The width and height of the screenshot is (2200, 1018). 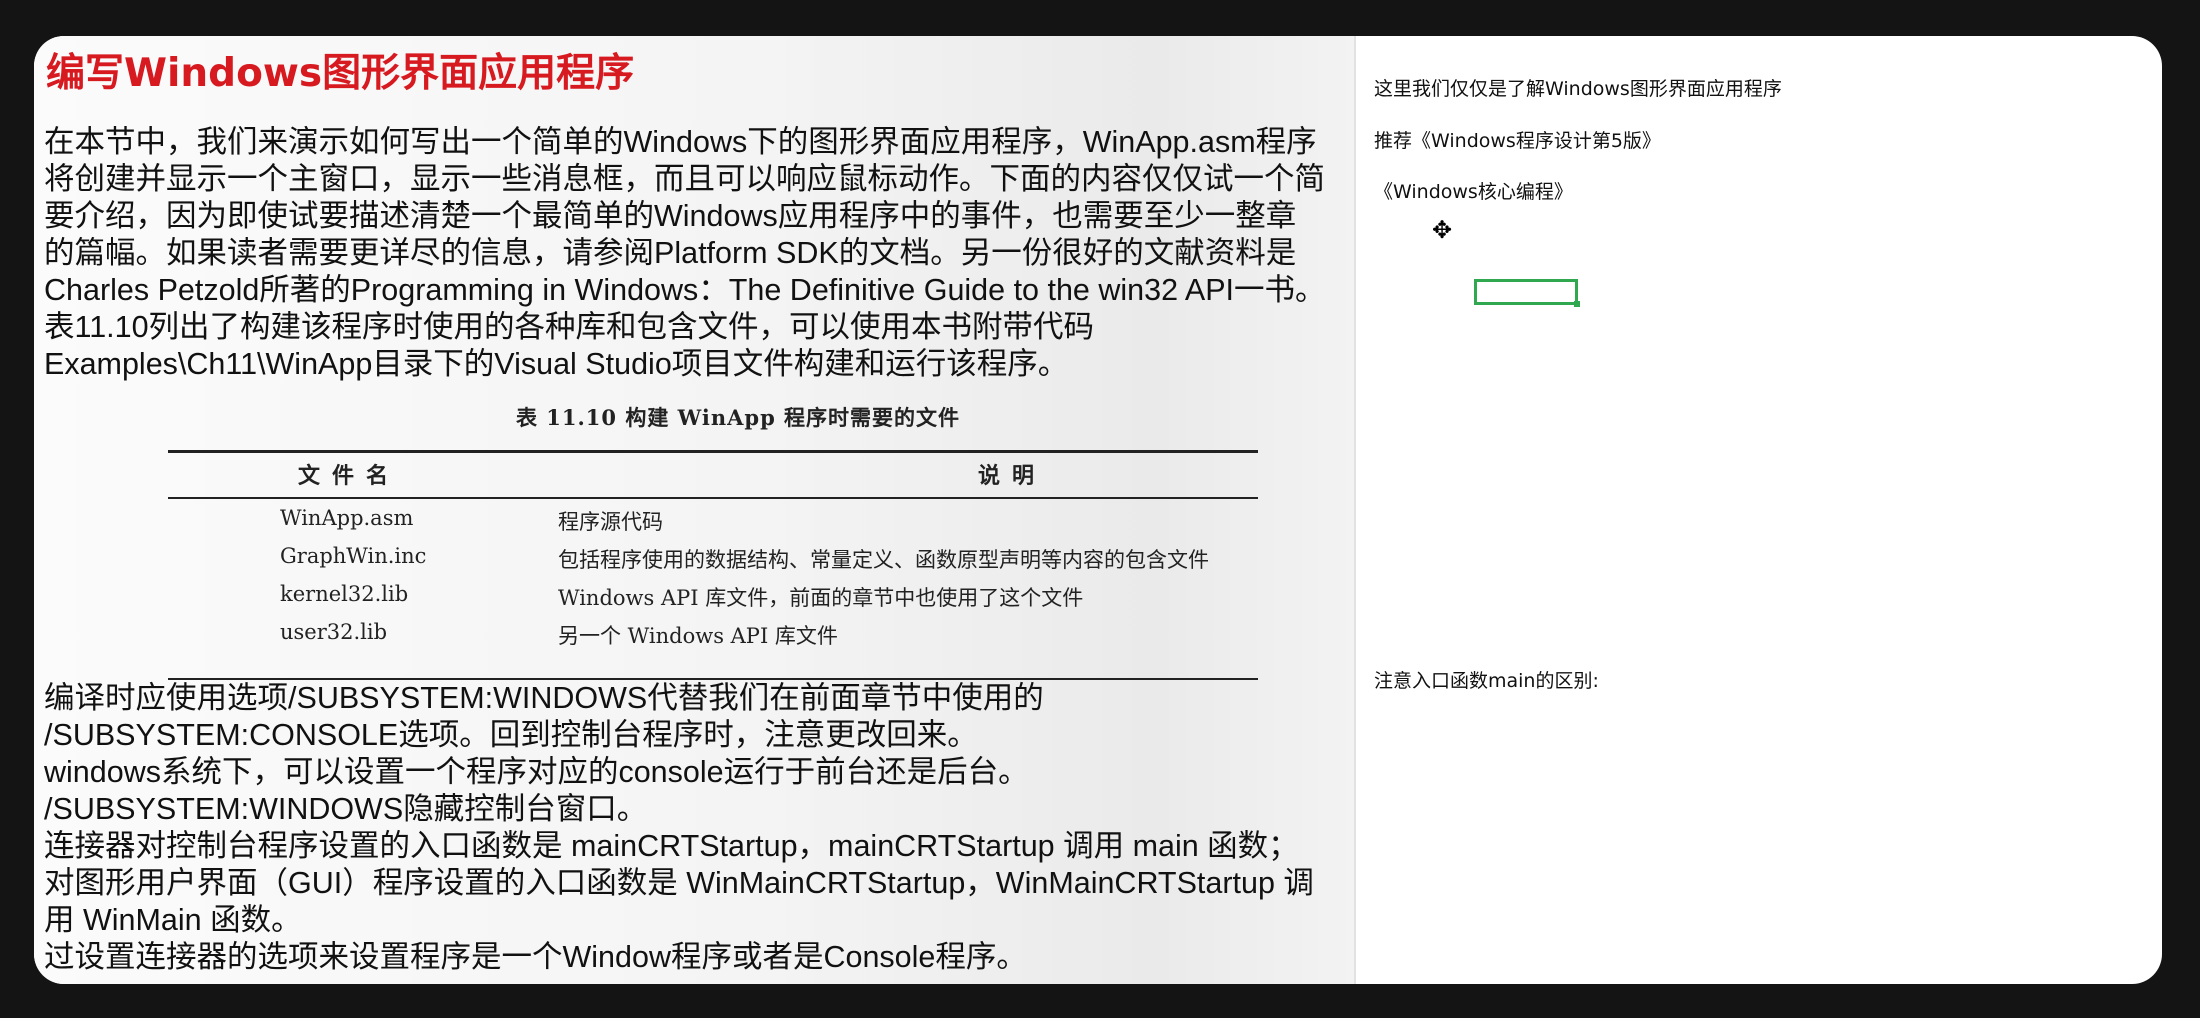 I want to click on body-line: 用 WinMain 函数。, so click(x=173, y=920).